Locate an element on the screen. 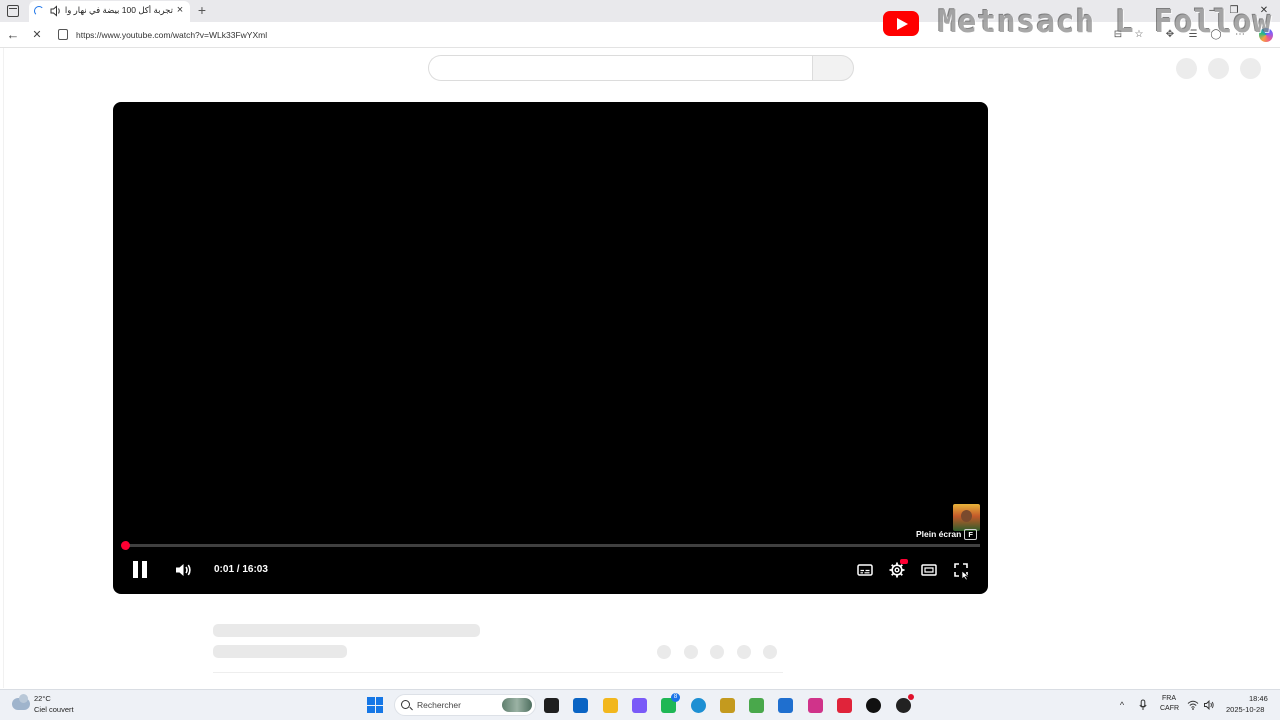 The width and height of the screenshot is (1280, 720). sheets-app-icon is located at coordinates (756, 705).